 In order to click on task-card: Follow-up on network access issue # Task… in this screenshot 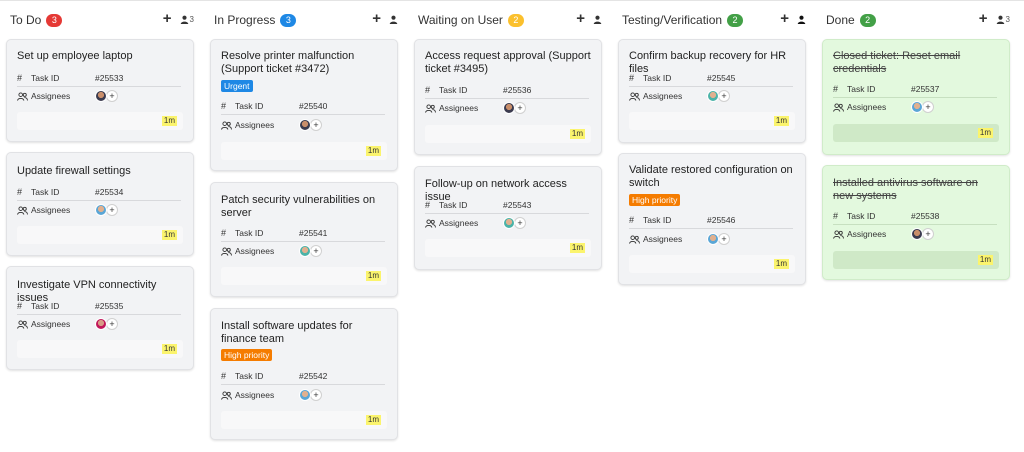, I will do `click(508, 218)`.